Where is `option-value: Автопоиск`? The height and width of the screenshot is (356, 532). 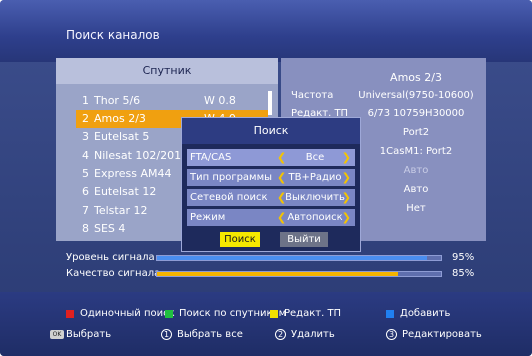
option-value: Автопоиск is located at coordinates (315, 217).